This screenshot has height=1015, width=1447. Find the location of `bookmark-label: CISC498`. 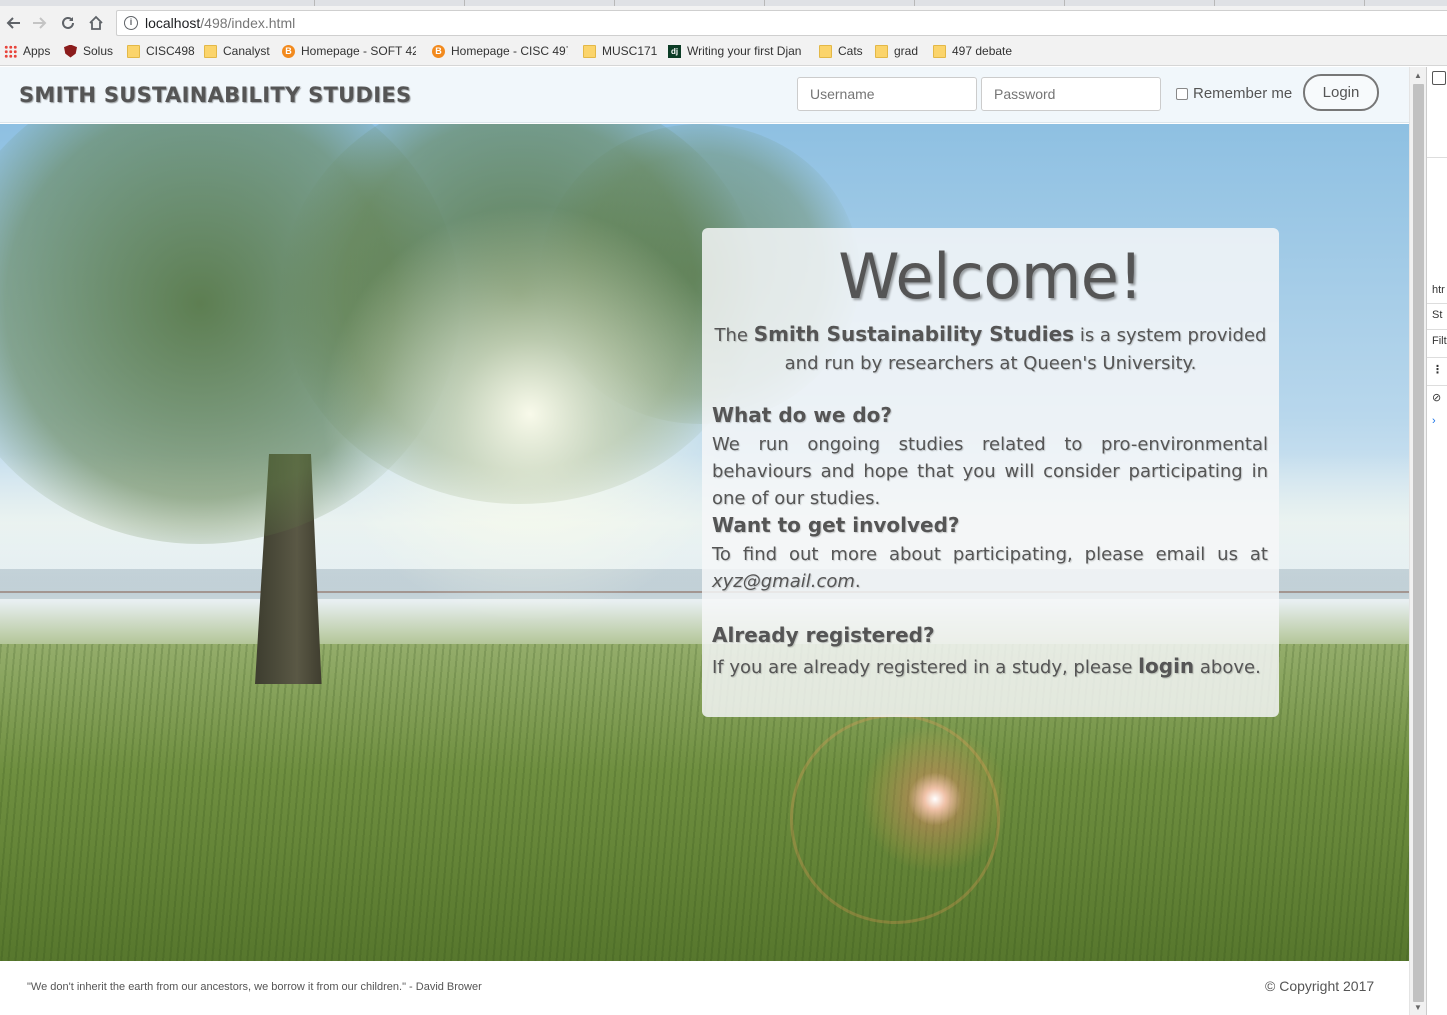

bookmark-label: CISC498 is located at coordinates (170, 51).